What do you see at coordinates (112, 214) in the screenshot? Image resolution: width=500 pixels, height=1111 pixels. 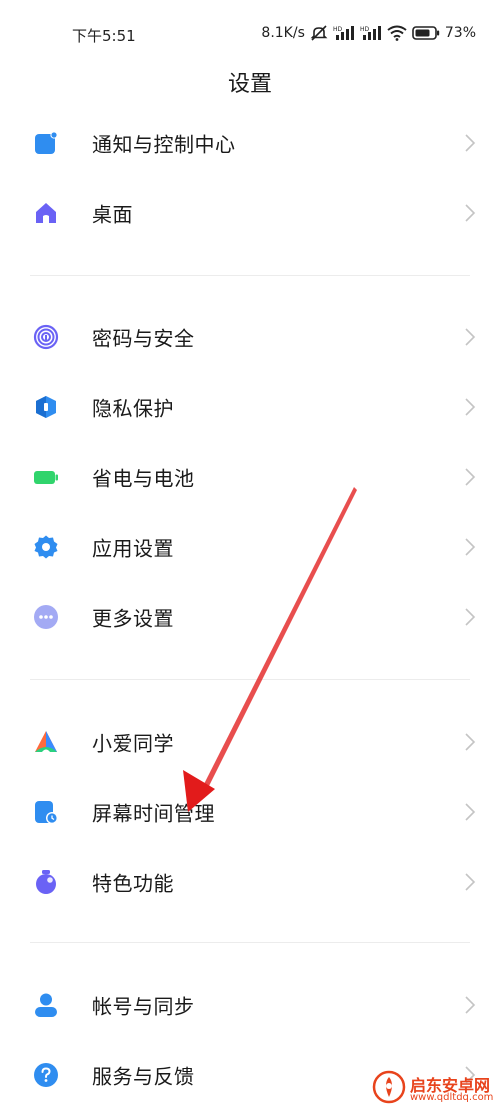 I see `settings-item-label: 桌面` at bounding box center [112, 214].